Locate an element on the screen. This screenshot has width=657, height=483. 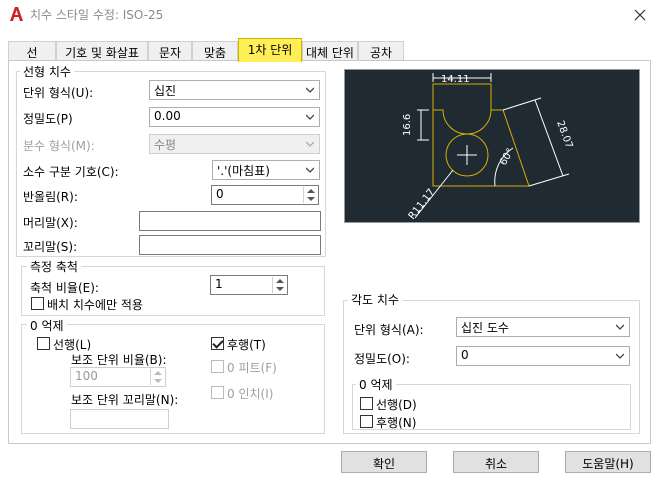
close-icon is located at coordinates (640, 15).